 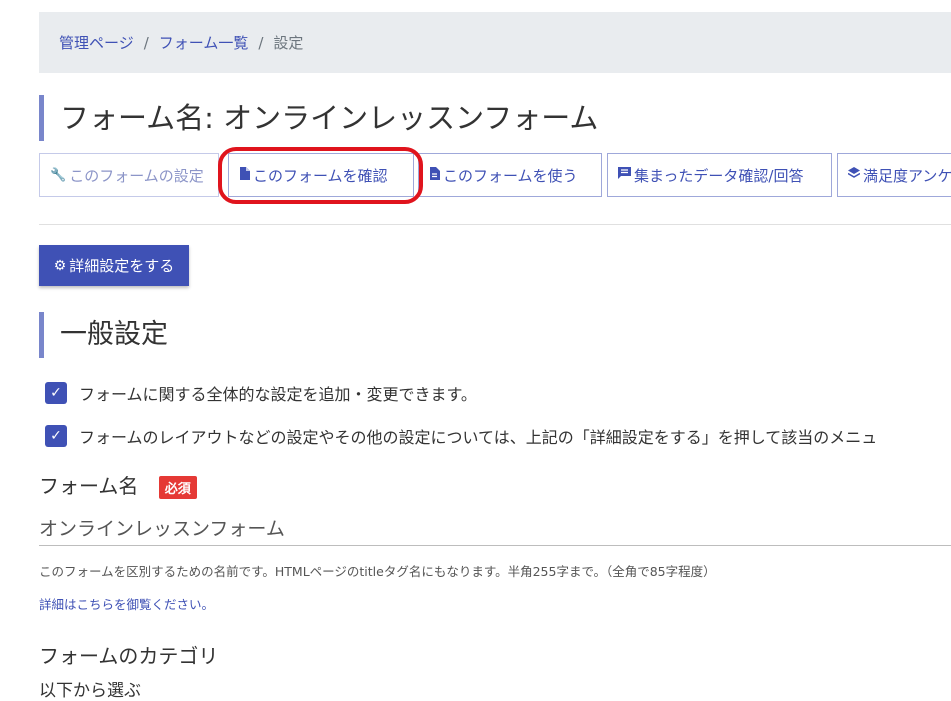 What do you see at coordinates (103, 335) in the screenshot?
I see `section-title-general: 一般設定` at bounding box center [103, 335].